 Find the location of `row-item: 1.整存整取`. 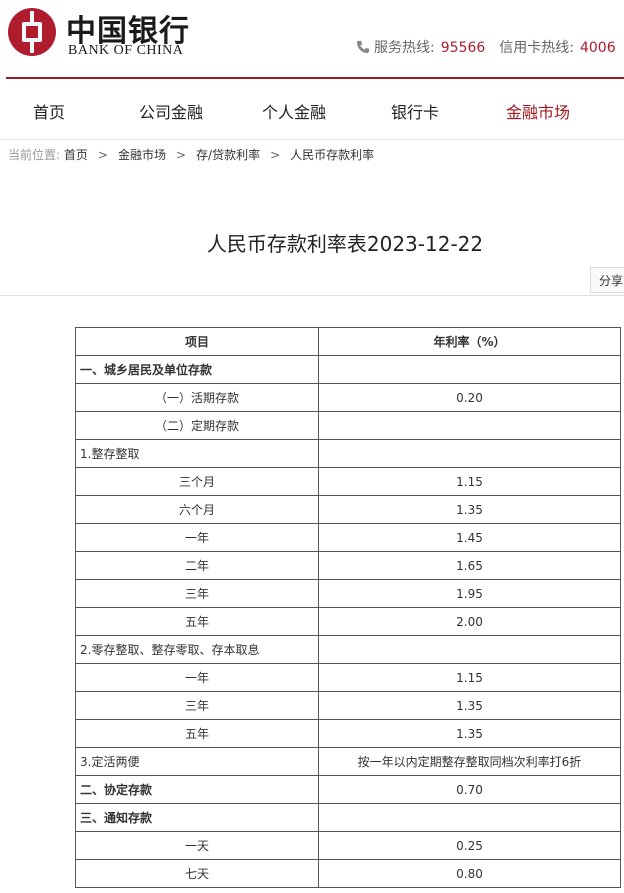

row-item: 1.整存整取 is located at coordinates (197, 453).